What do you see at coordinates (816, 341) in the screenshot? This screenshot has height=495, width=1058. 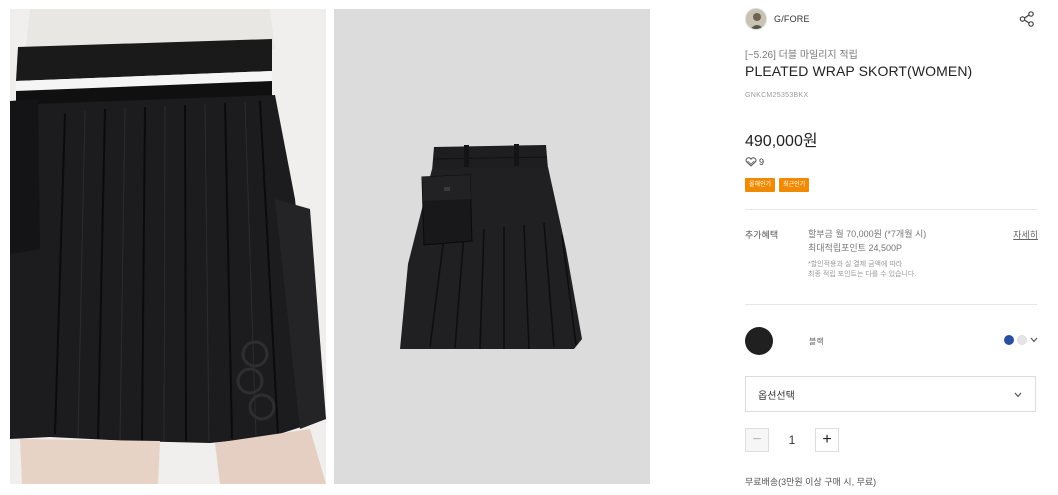 I see `color-label: 블랙` at bounding box center [816, 341].